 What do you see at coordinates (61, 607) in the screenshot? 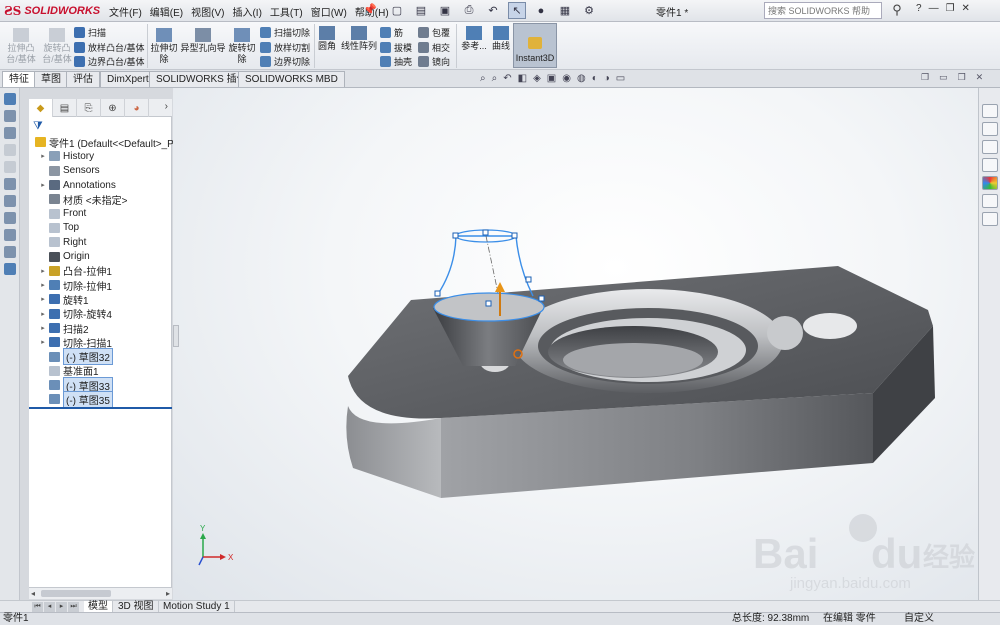
I see `next-tab-icon: ▸` at bounding box center [61, 607].